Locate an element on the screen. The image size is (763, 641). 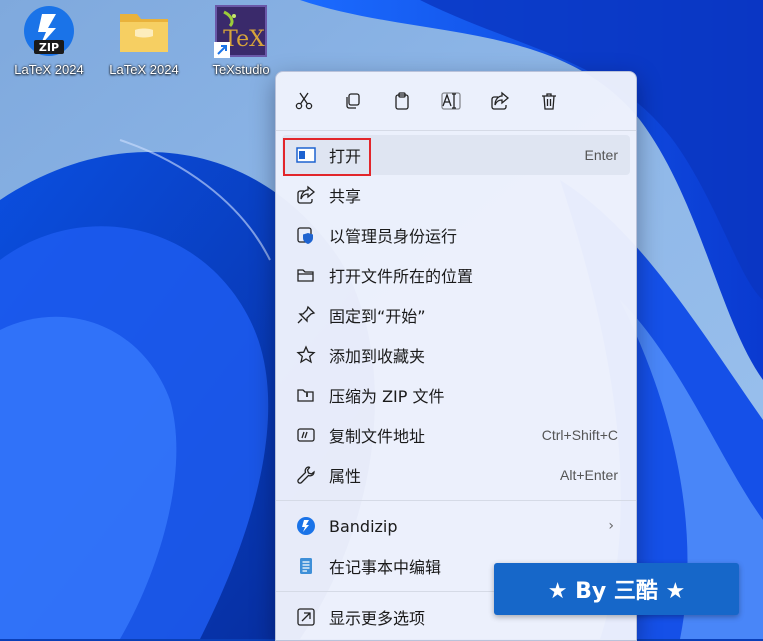
chevron-right-icon: › is located at coordinates (611, 526).